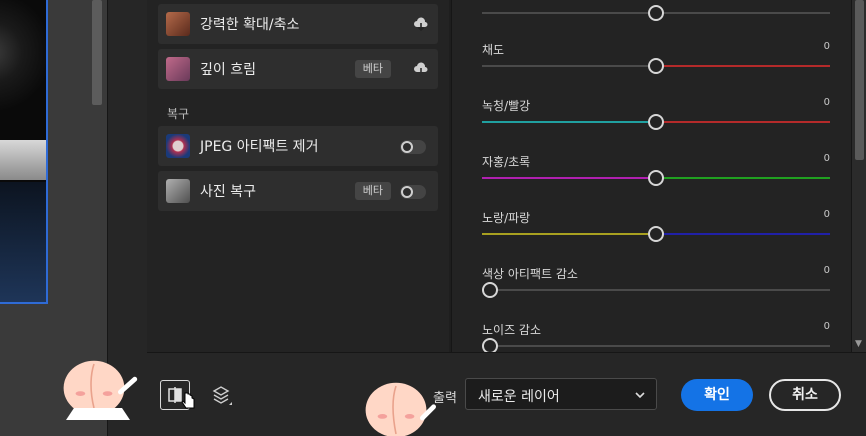  Describe the element at coordinates (506, 106) in the screenshot. I see `slider-label: 녹청/빨강` at that location.